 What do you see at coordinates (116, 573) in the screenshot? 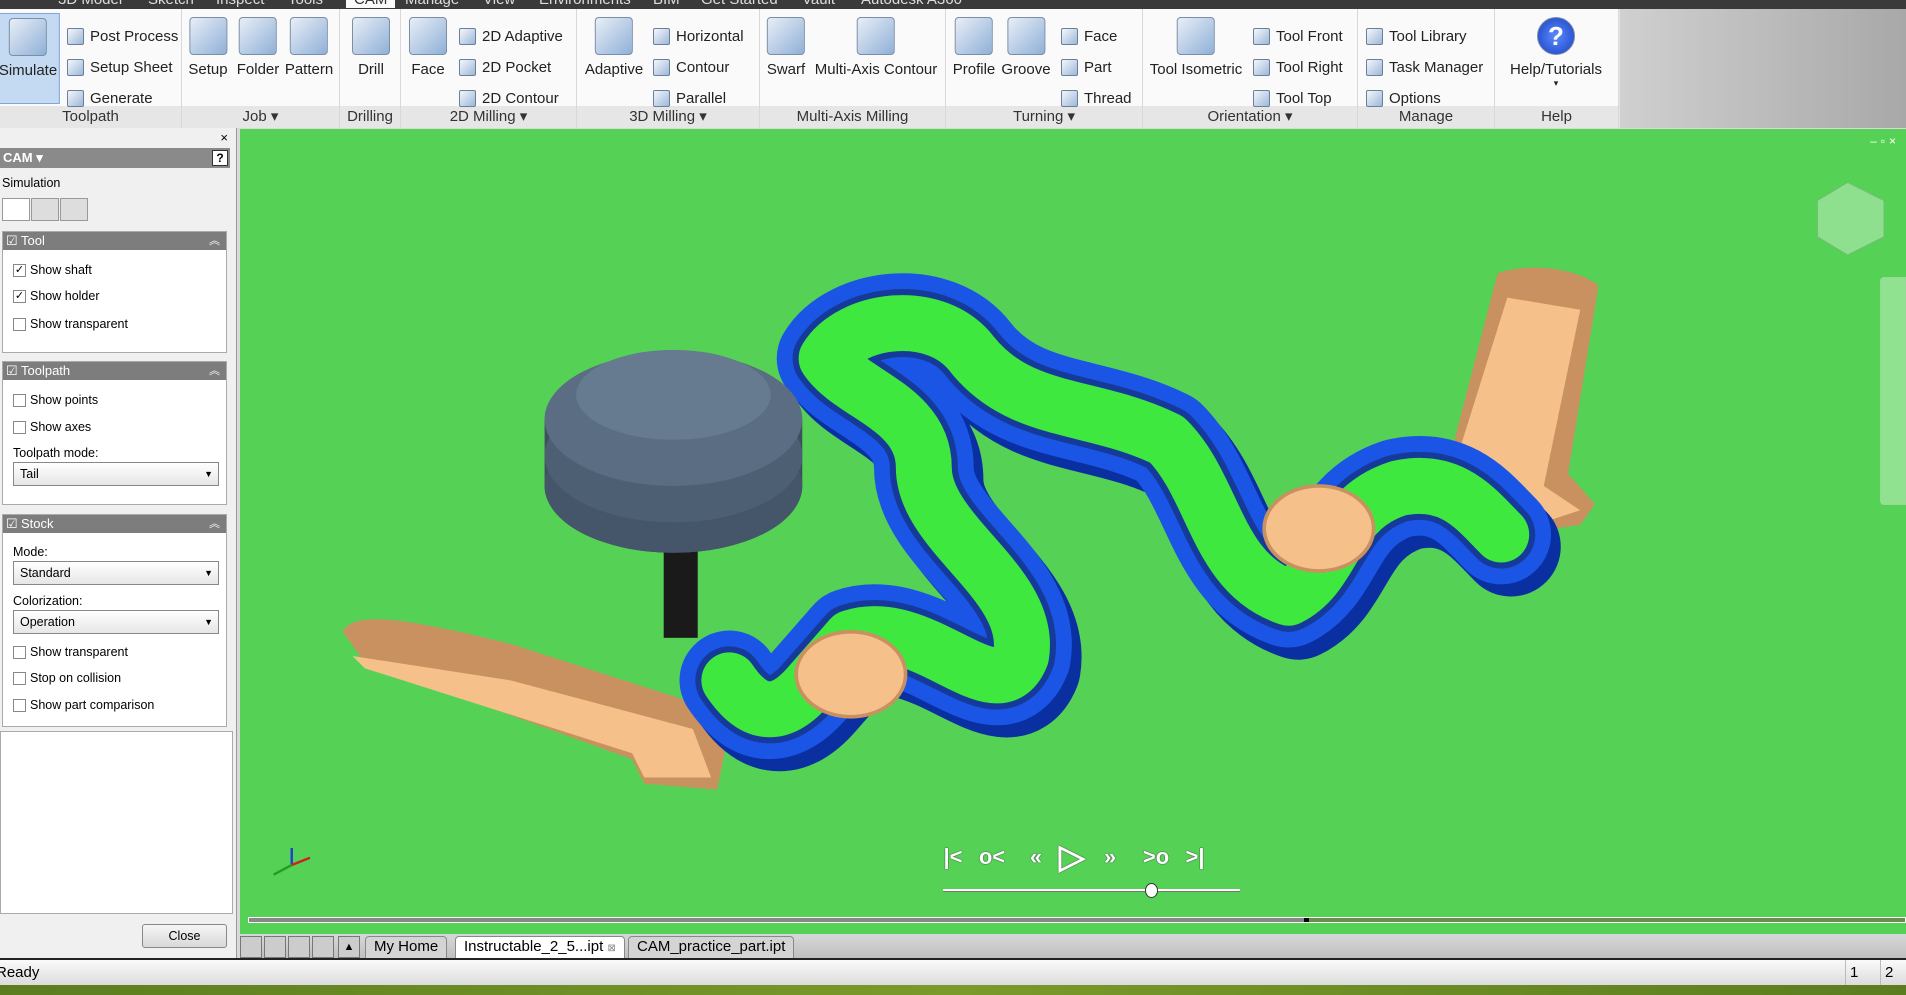
I see `stock-mode-select: Standard` at bounding box center [116, 573].